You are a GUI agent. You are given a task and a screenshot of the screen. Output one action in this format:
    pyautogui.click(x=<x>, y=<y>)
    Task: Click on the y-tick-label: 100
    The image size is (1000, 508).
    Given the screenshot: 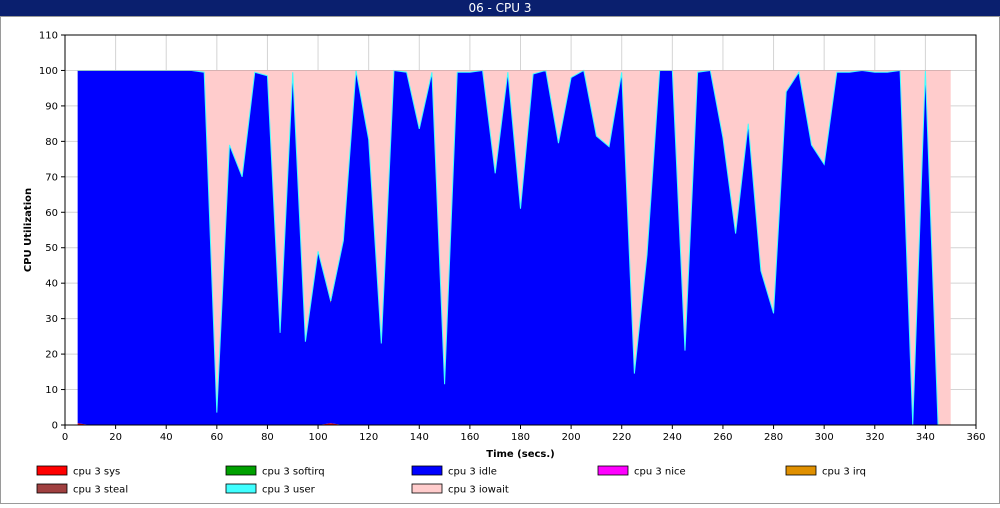 What is the action you would take?
    pyautogui.click(x=48, y=71)
    